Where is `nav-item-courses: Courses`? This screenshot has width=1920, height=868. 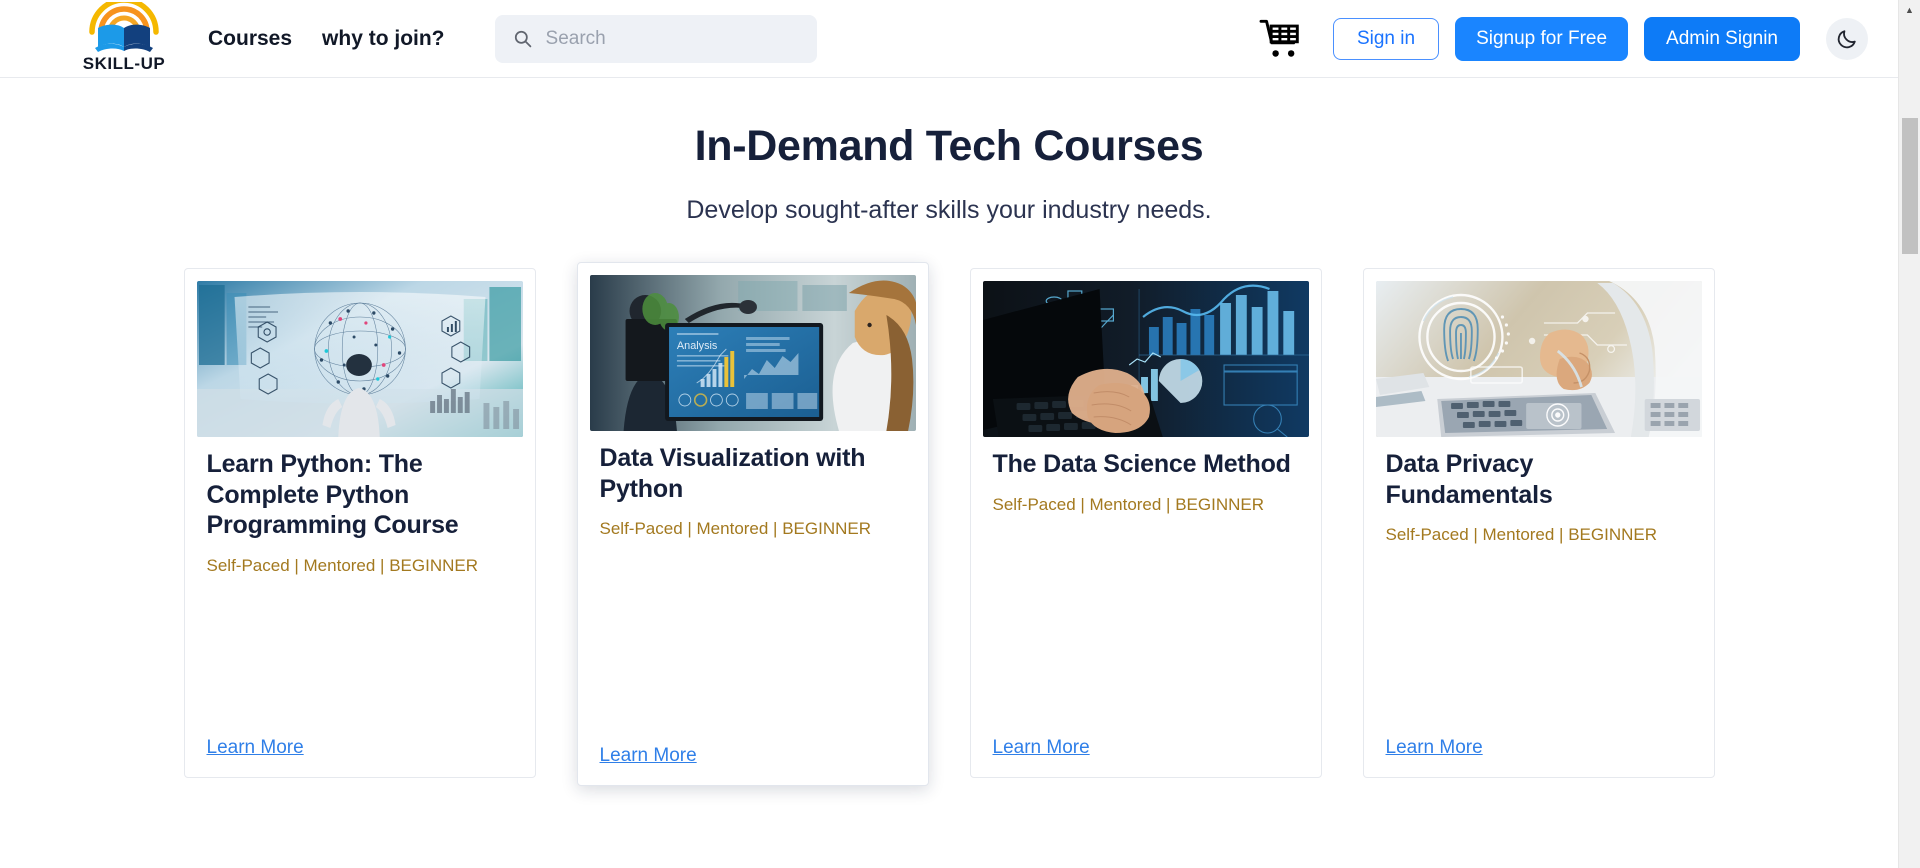
nav-item-courses: Courses is located at coordinates (250, 39).